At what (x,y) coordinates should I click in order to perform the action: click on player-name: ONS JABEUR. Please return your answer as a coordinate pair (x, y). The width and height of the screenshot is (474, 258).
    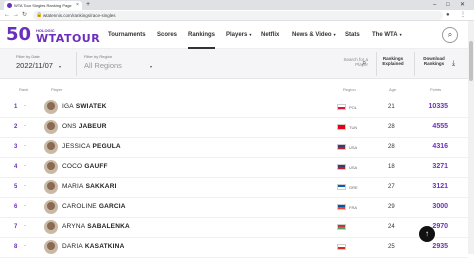
    Looking at the image, I should click on (84, 126).